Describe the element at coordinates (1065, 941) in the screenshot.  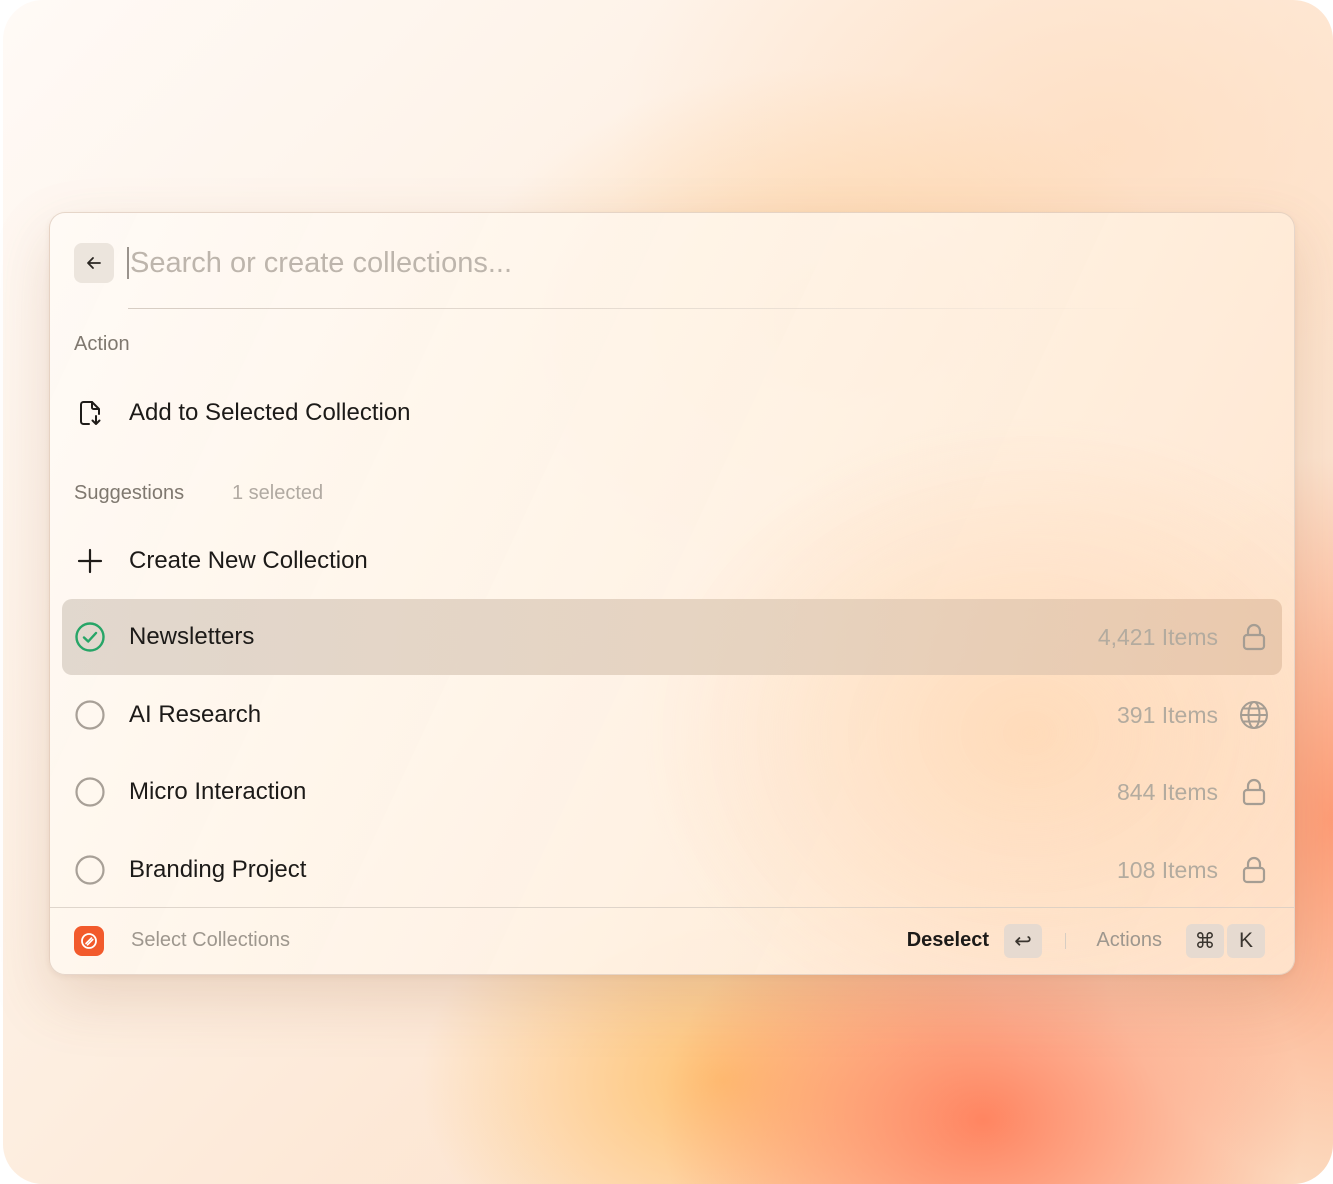
I see `footer-separator` at that location.